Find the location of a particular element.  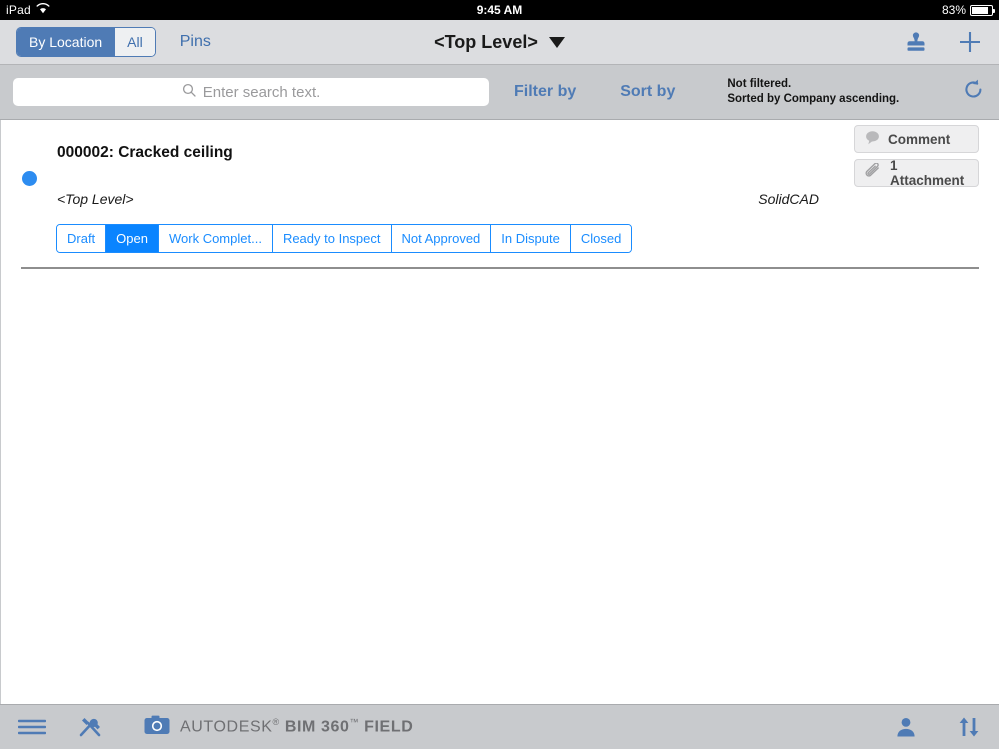

wifi-icon is located at coordinates (43, 9).